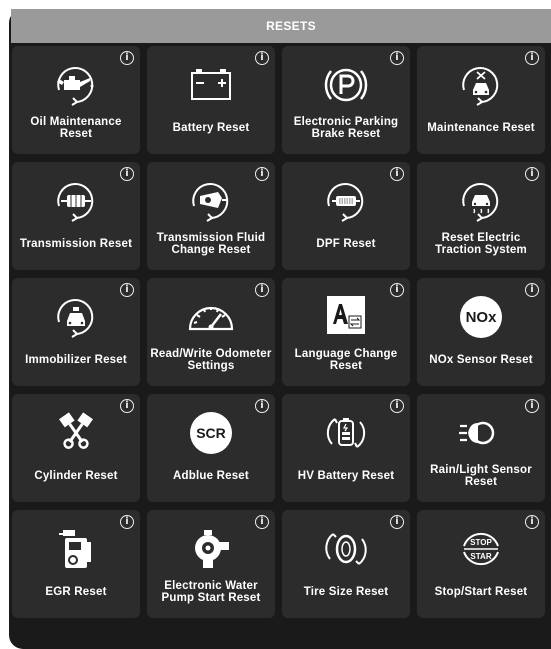 This screenshot has width=551, height=649. I want to click on page-title: RESETS, so click(291, 26).